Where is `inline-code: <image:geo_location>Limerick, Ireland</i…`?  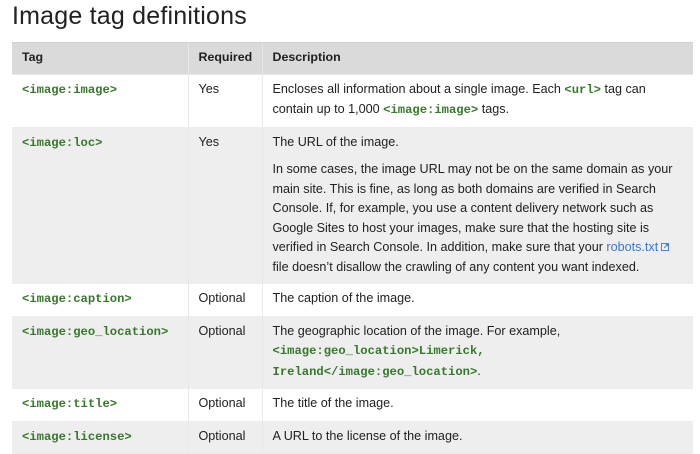 inline-code: <image:geo_location>Limerick, Ireland</i… is located at coordinates (378, 361).